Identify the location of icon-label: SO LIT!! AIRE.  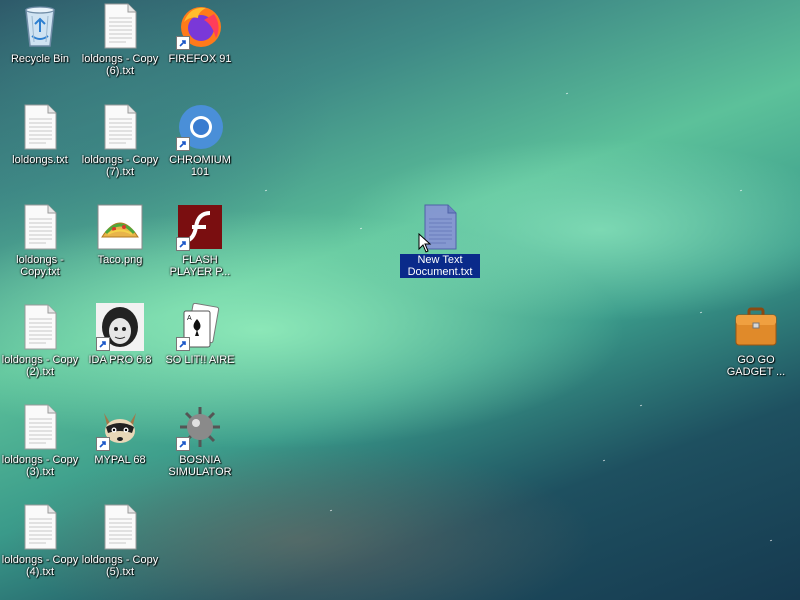
(200, 360).